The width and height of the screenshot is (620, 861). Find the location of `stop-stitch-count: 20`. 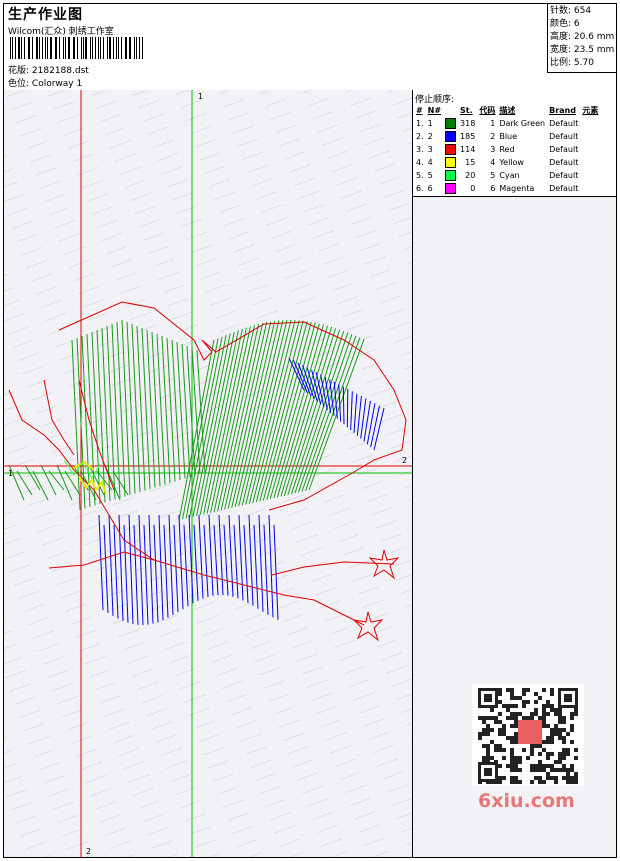

stop-stitch-count: 20 is located at coordinates (470, 175).